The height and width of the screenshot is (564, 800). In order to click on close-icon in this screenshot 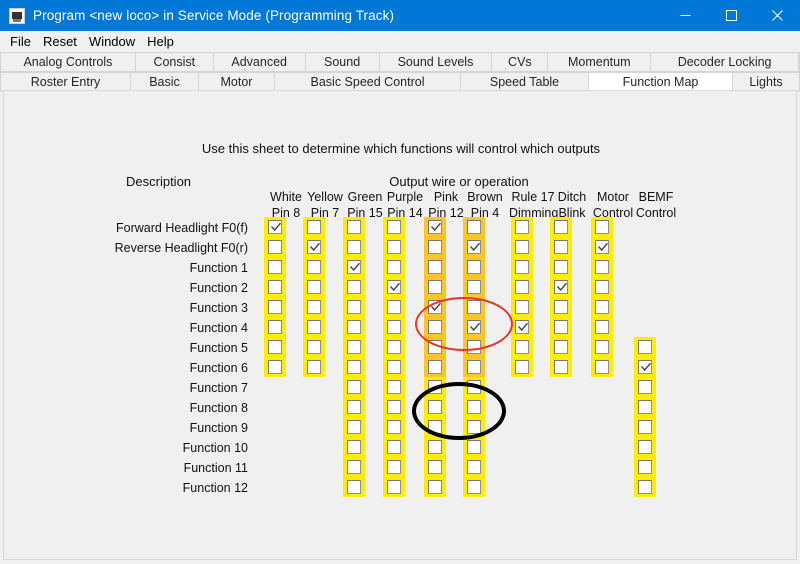, I will do `click(777, 15)`.